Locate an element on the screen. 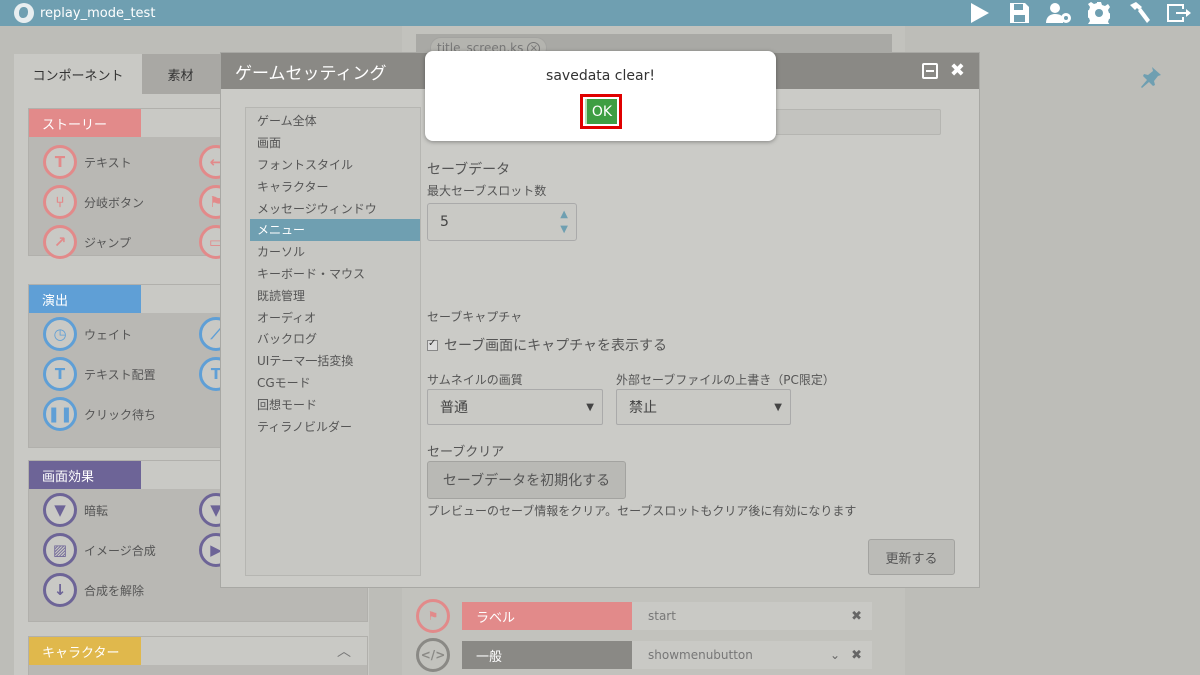  release-icon: ↓ is located at coordinates (60, 590).